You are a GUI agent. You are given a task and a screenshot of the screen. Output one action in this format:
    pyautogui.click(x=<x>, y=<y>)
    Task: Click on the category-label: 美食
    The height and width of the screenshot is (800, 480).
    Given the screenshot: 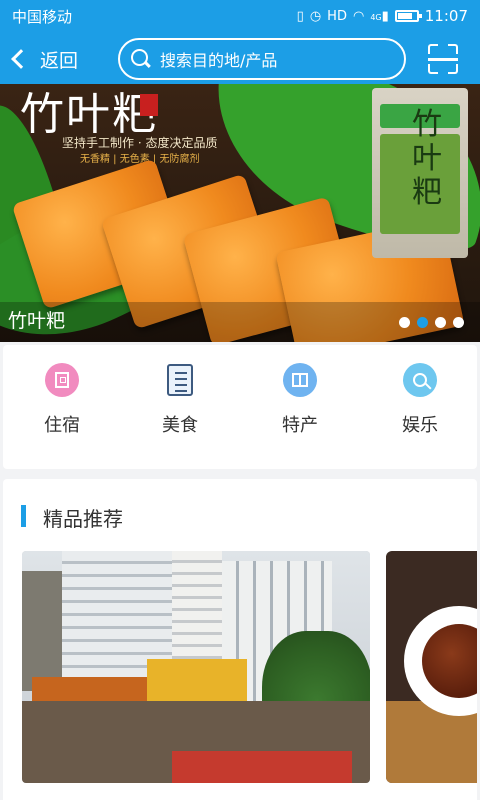 What is the action you would take?
    pyautogui.click(x=180, y=425)
    